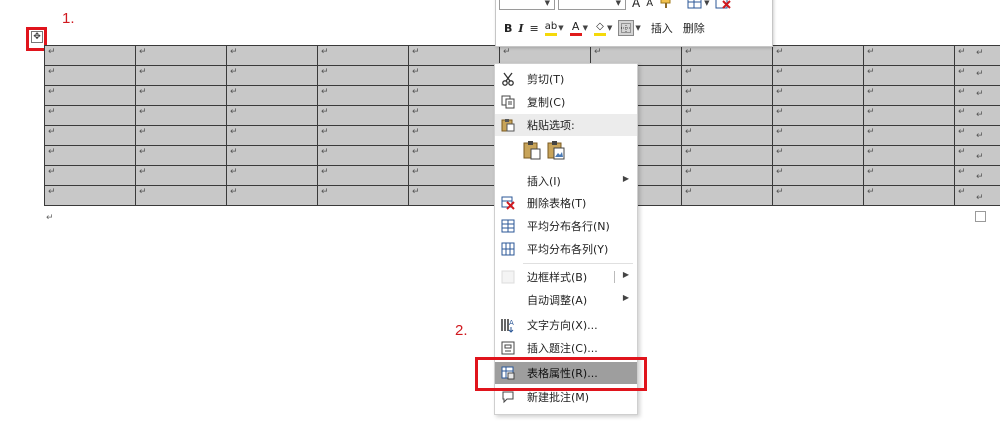  I want to click on insert-dropdown-icon: ▼, so click(706, 3).